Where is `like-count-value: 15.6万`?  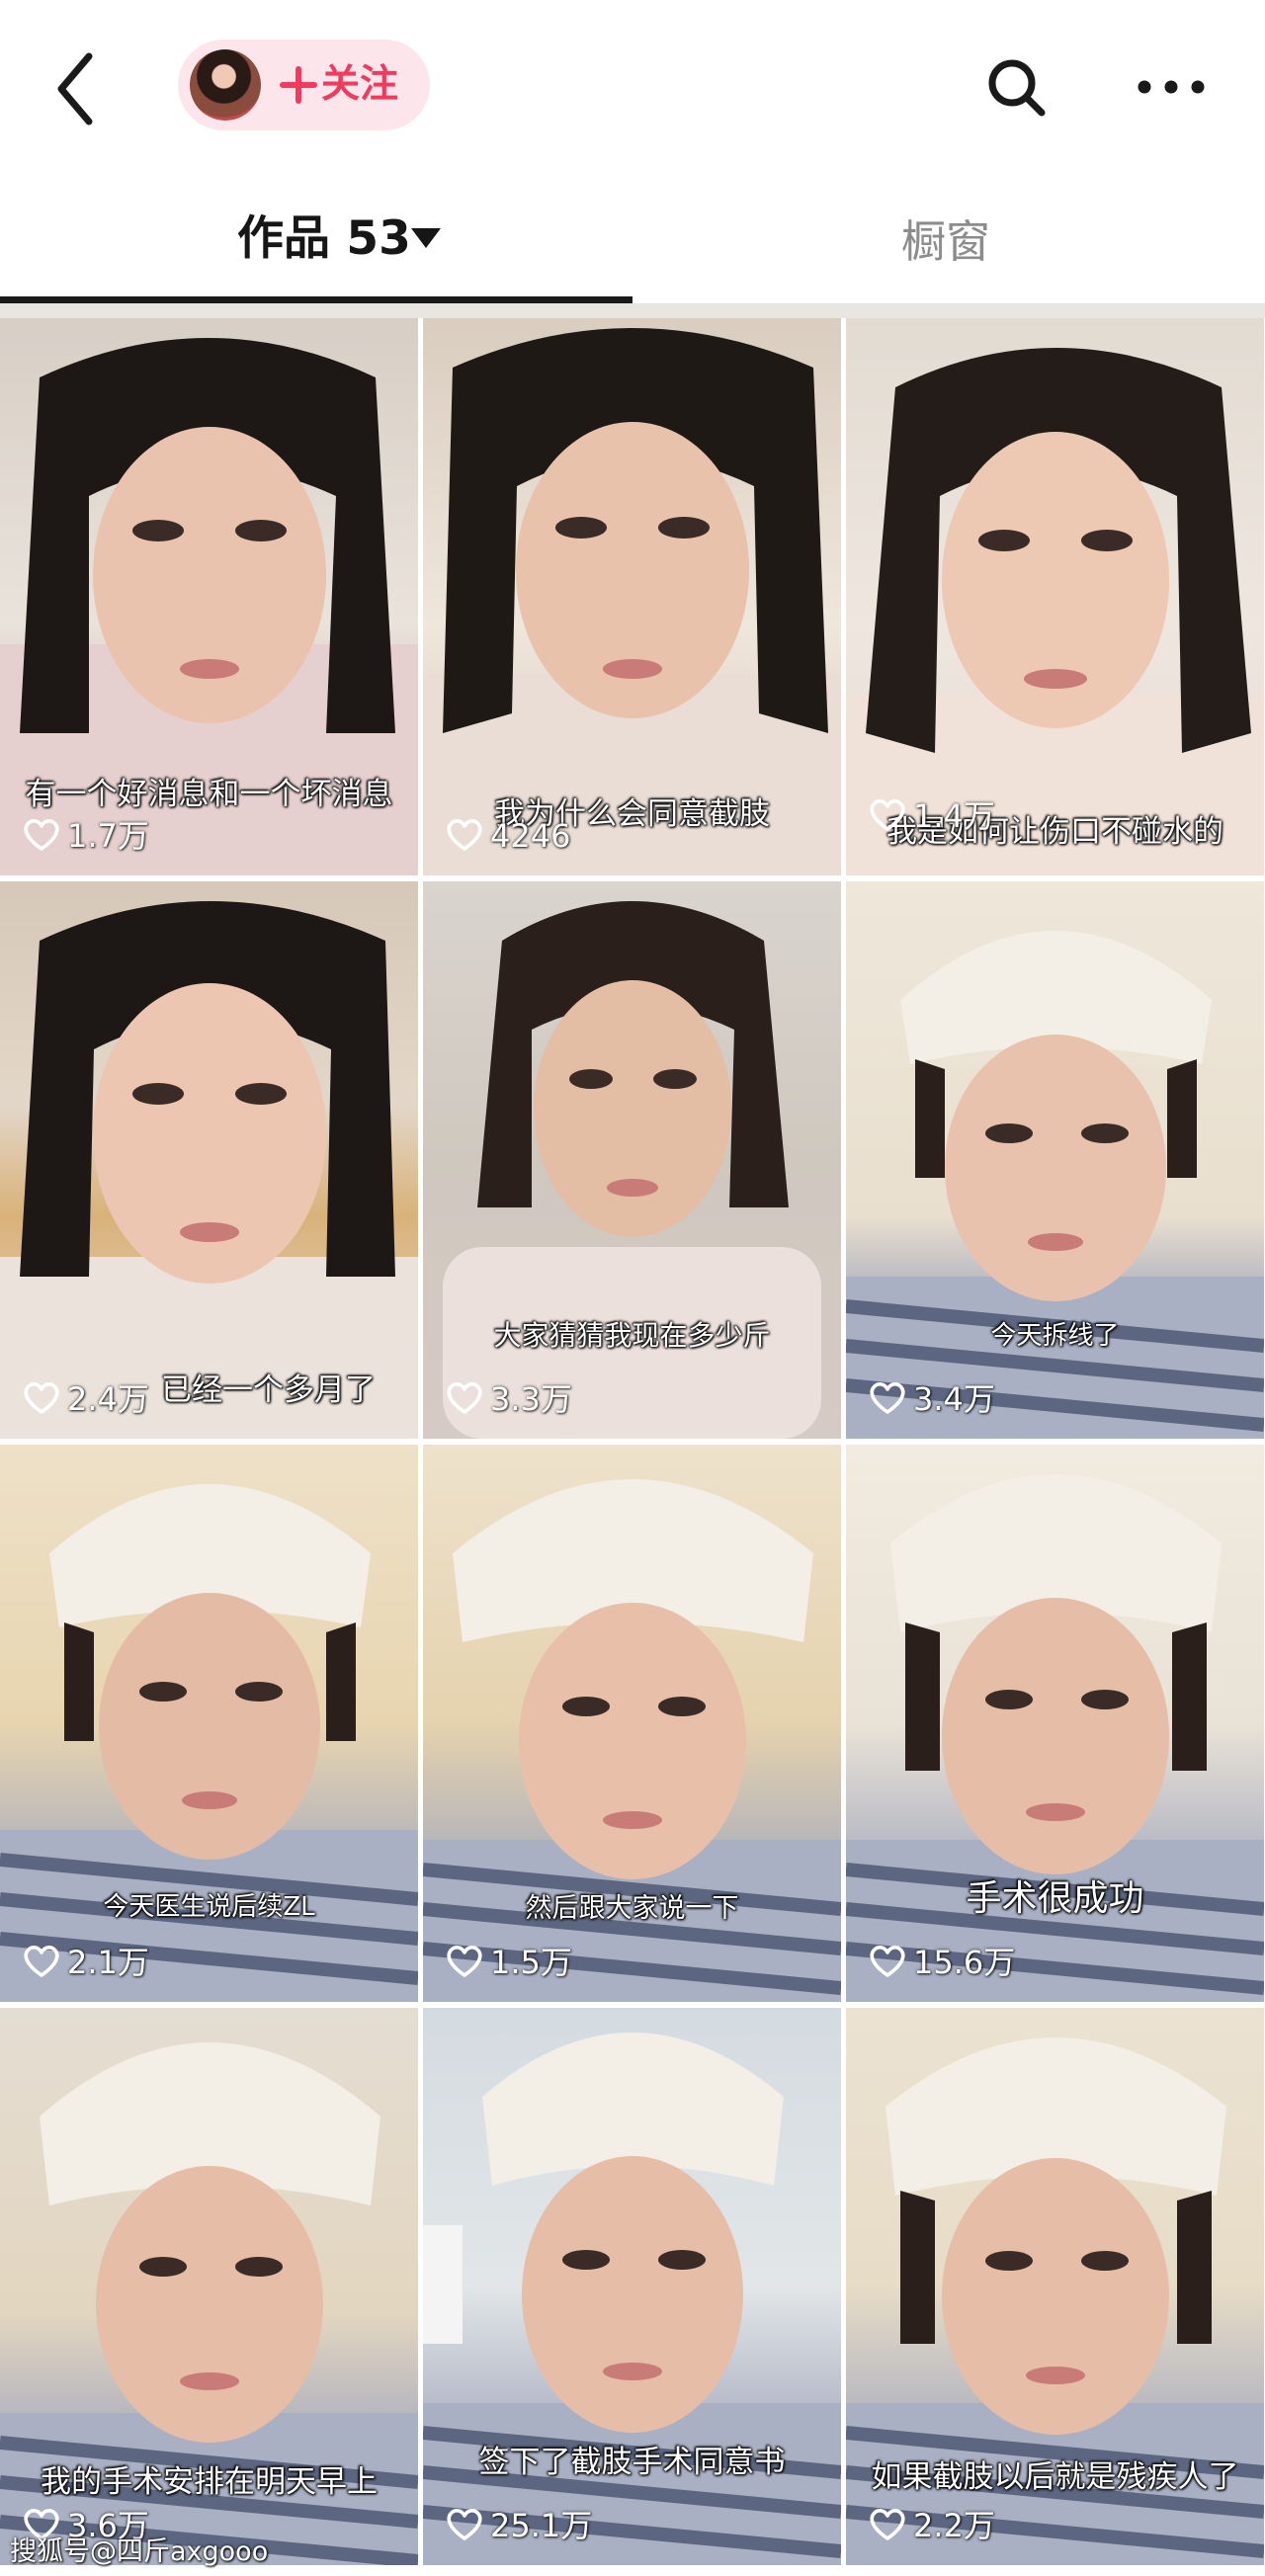
like-count-value: 15.6万 is located at coordinates (964, 1962).